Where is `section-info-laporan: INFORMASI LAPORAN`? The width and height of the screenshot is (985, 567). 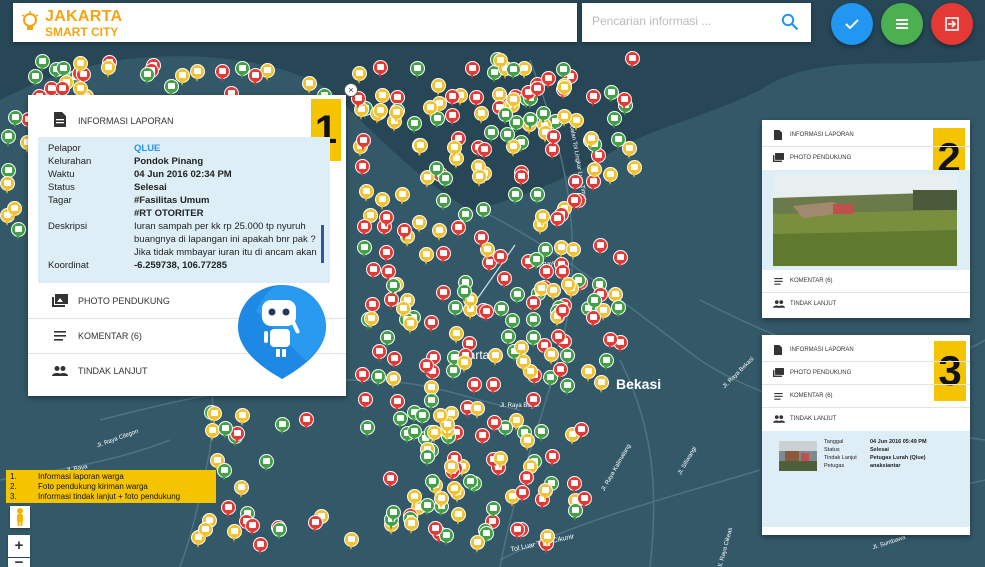 section-info-laporan: INFORMASI LAPORAN is located at coordinates (866, 135).